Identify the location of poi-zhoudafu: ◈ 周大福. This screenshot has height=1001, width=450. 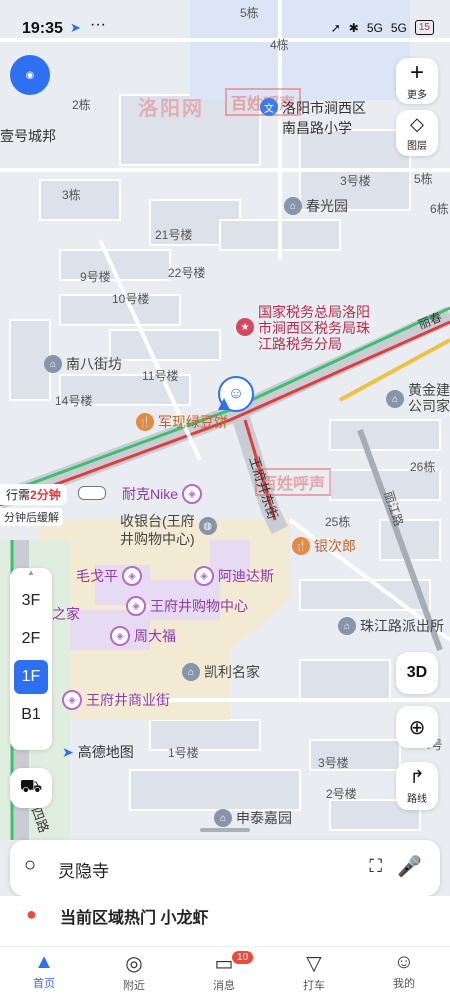
(143, 636).